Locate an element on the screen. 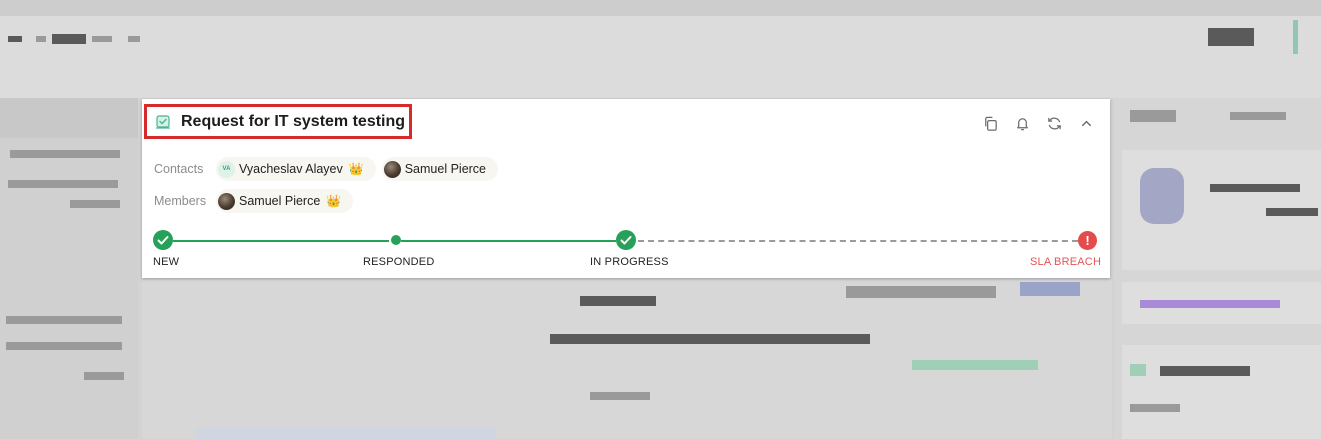  stage-label-responded: RESPONDED is located at coordinates (399, 262).